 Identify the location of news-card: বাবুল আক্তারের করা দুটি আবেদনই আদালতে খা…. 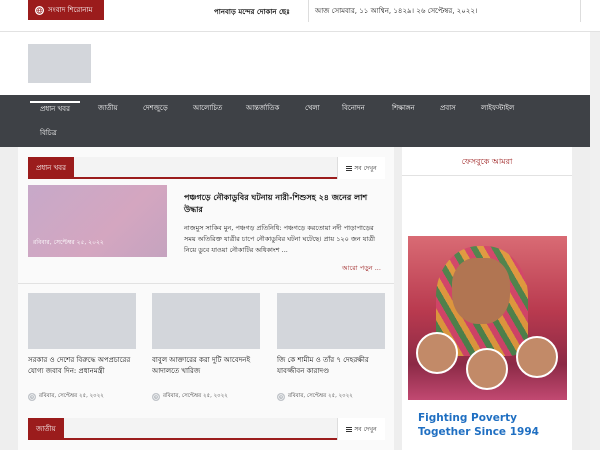
(206, 347).